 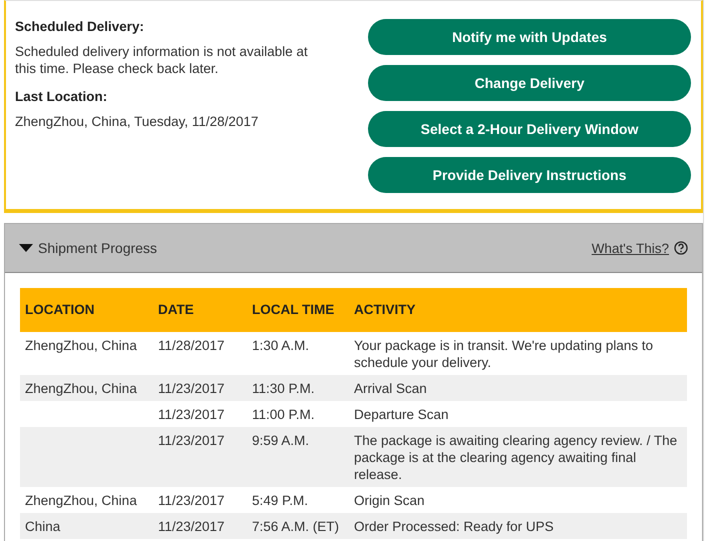 I want to click on table-cell: 9:59 A.M., so click(x=298, y=457).